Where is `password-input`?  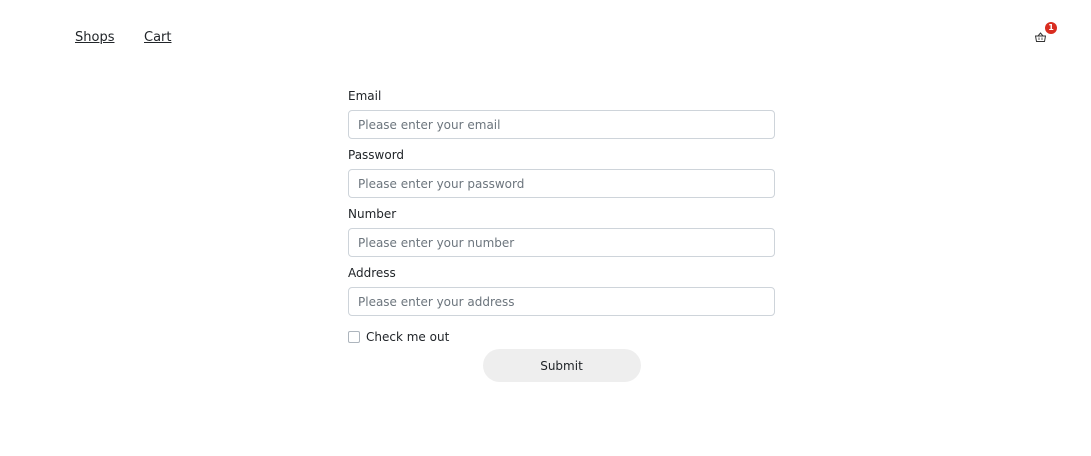 password-input is located at coordinates (561, 183).